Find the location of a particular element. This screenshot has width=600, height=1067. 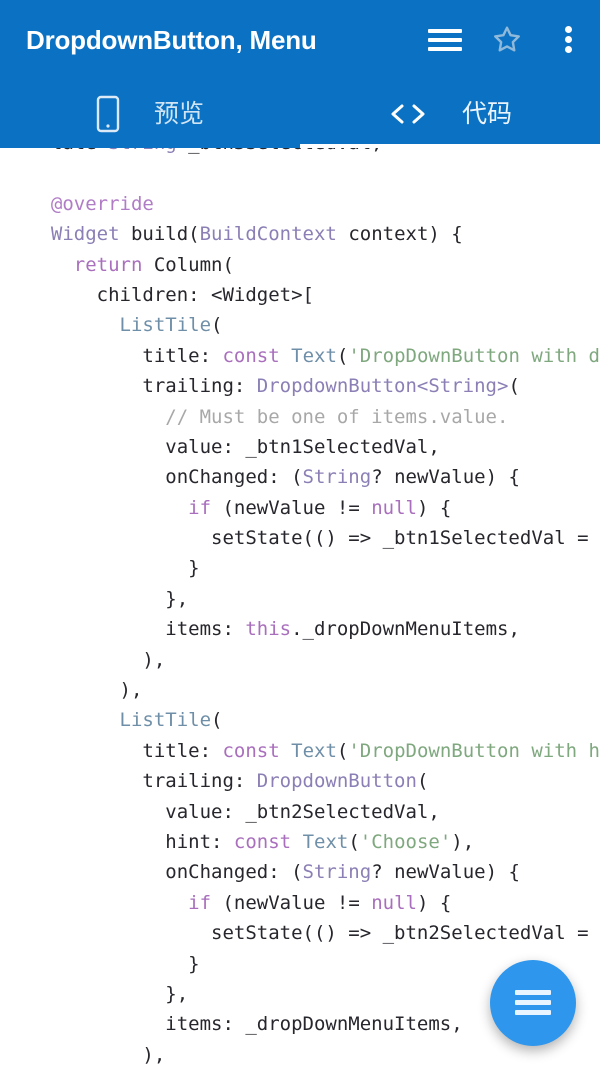

code-token: DropdownButton<String> is located at coordinates (382, 386).